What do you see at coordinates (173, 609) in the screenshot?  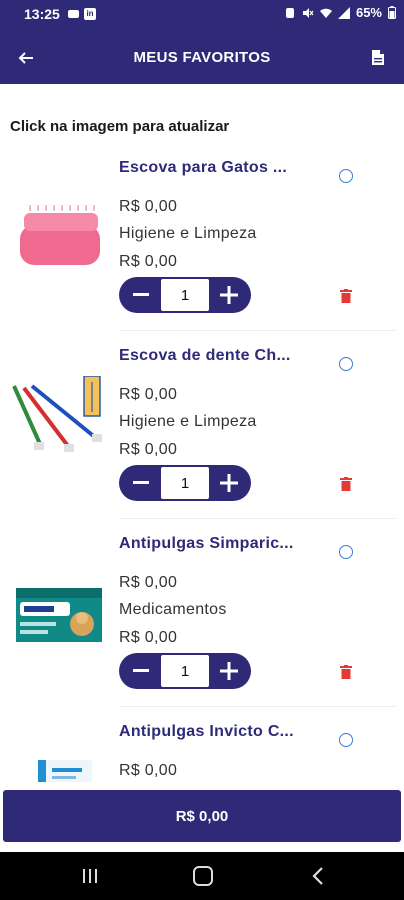 I see `product-category: Medicamentos` at bounding box center [173, 609].